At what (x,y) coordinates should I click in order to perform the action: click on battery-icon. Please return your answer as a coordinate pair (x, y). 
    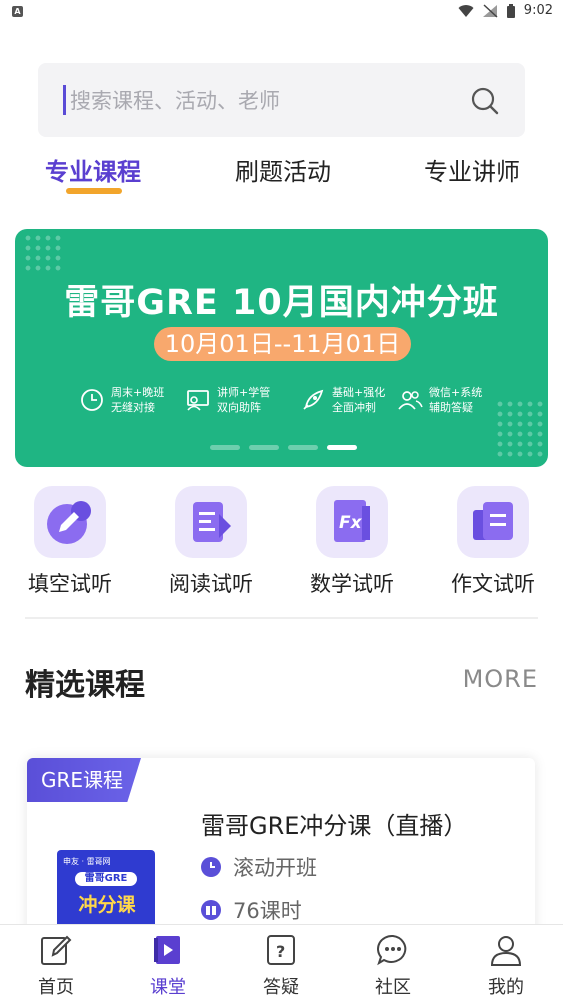
    Looking at the image, I should click on (510, 10).